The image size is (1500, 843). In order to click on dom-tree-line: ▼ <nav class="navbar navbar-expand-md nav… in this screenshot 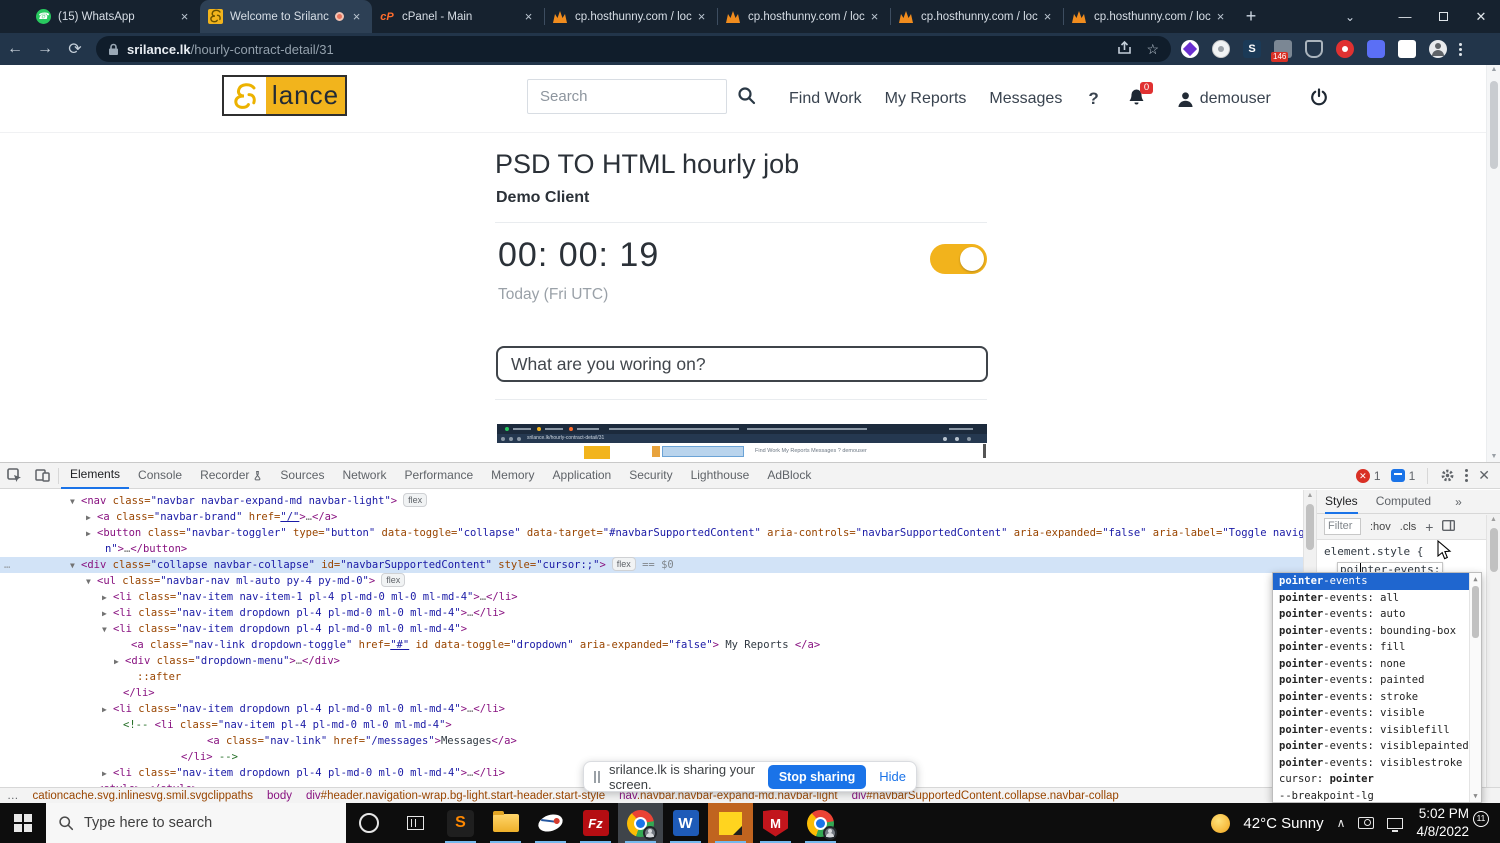, I will do `click(651, 501)`.